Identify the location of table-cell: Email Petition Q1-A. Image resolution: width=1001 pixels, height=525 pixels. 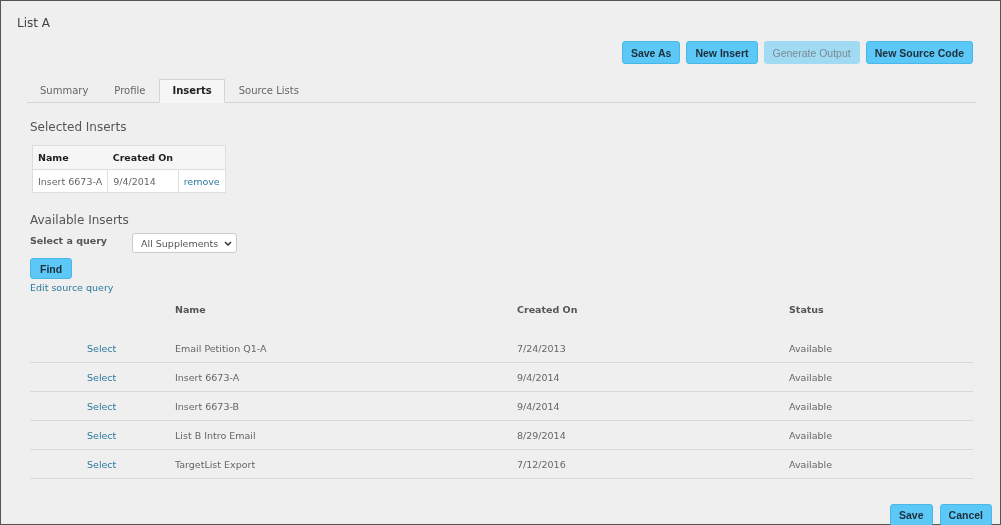
(346, 348).